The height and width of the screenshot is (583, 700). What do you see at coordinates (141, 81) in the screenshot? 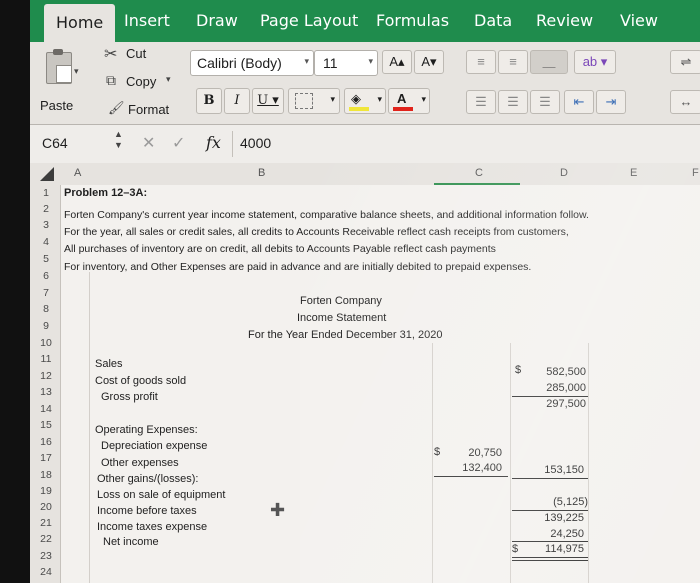
I see `copy-button: Copy` at bounding box center [141, 81].